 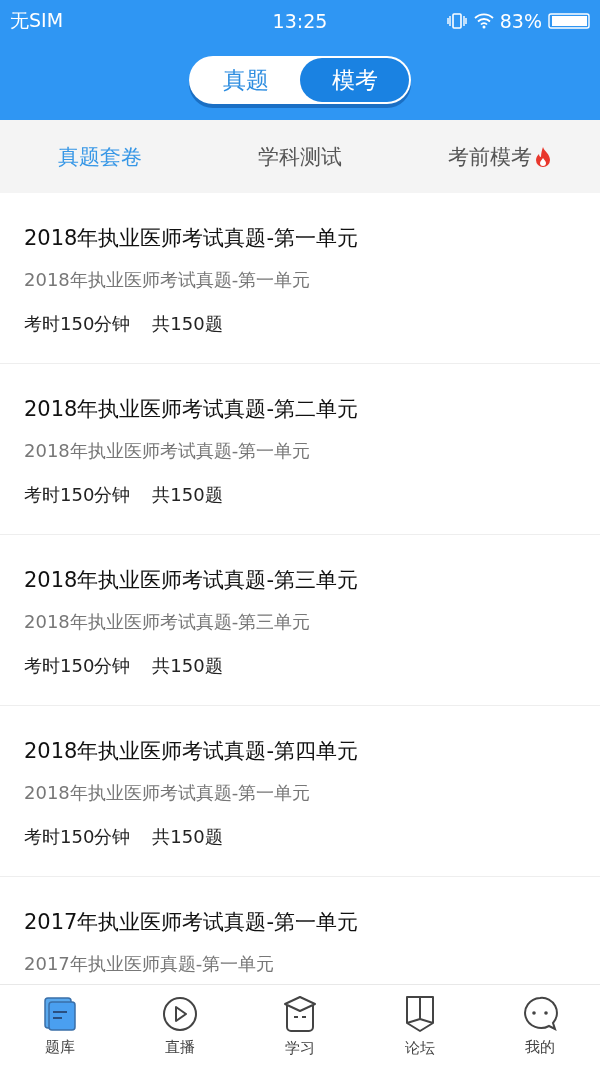 What do you see at coordinates (150, 964) in the screenshot?
I see `paper-subtitle: 2017年执业医师真题-第一单元` at bounding box center [150, 964].